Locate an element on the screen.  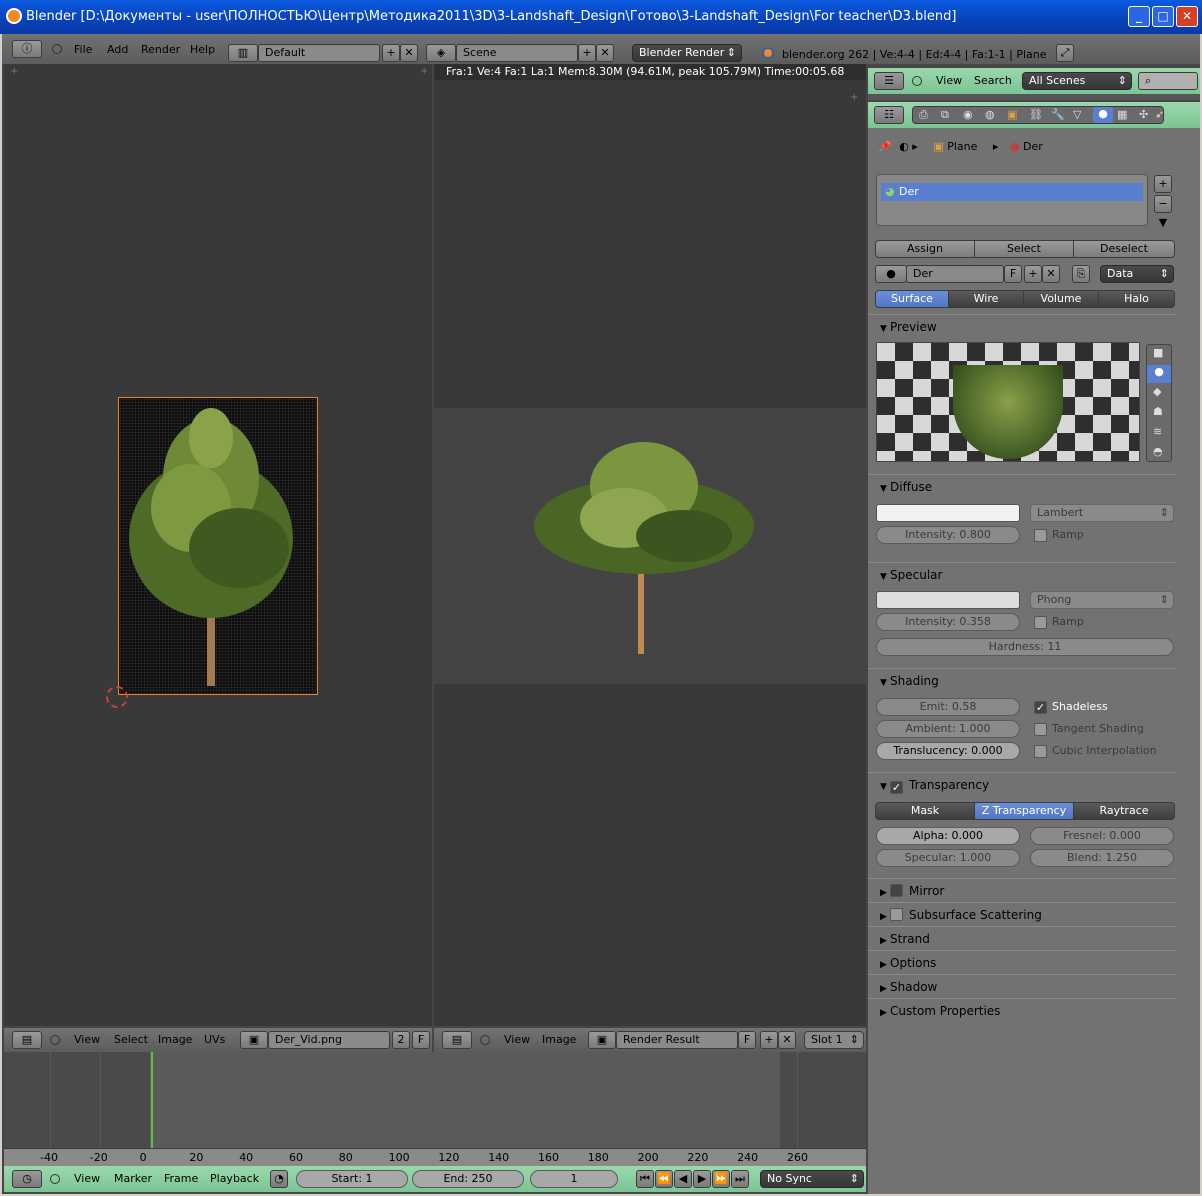
type-tab-wire: Wire is located at coordinates (986, 299).